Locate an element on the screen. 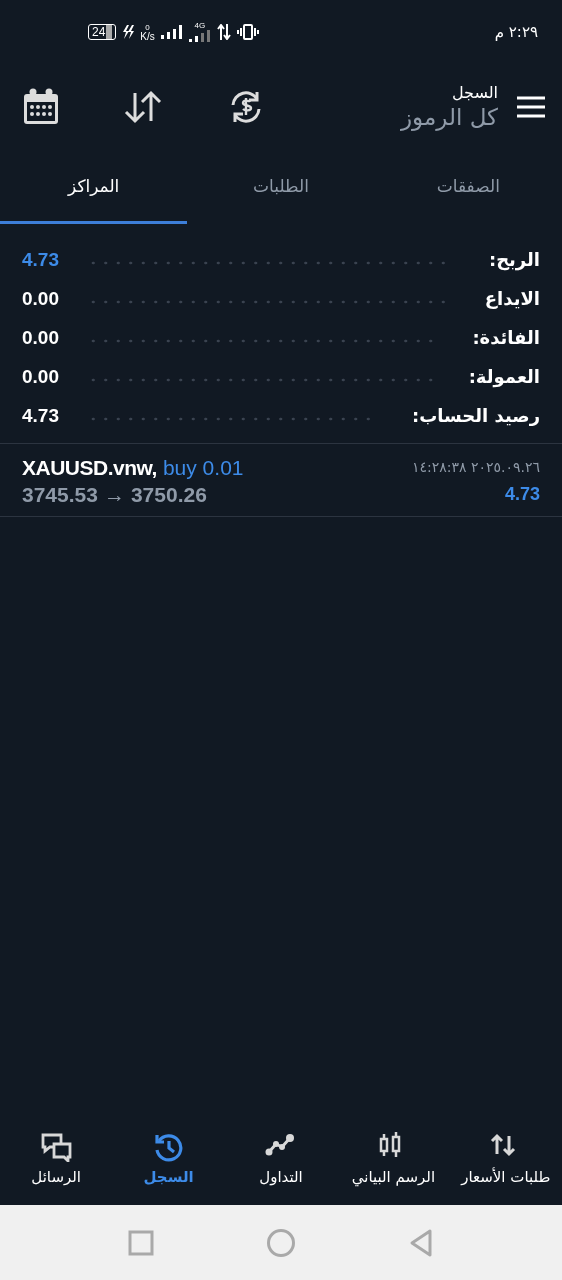 The width and height of the screenshot is (562, 1280). nav-tab: التداول is located at coordinates (281, 1159).